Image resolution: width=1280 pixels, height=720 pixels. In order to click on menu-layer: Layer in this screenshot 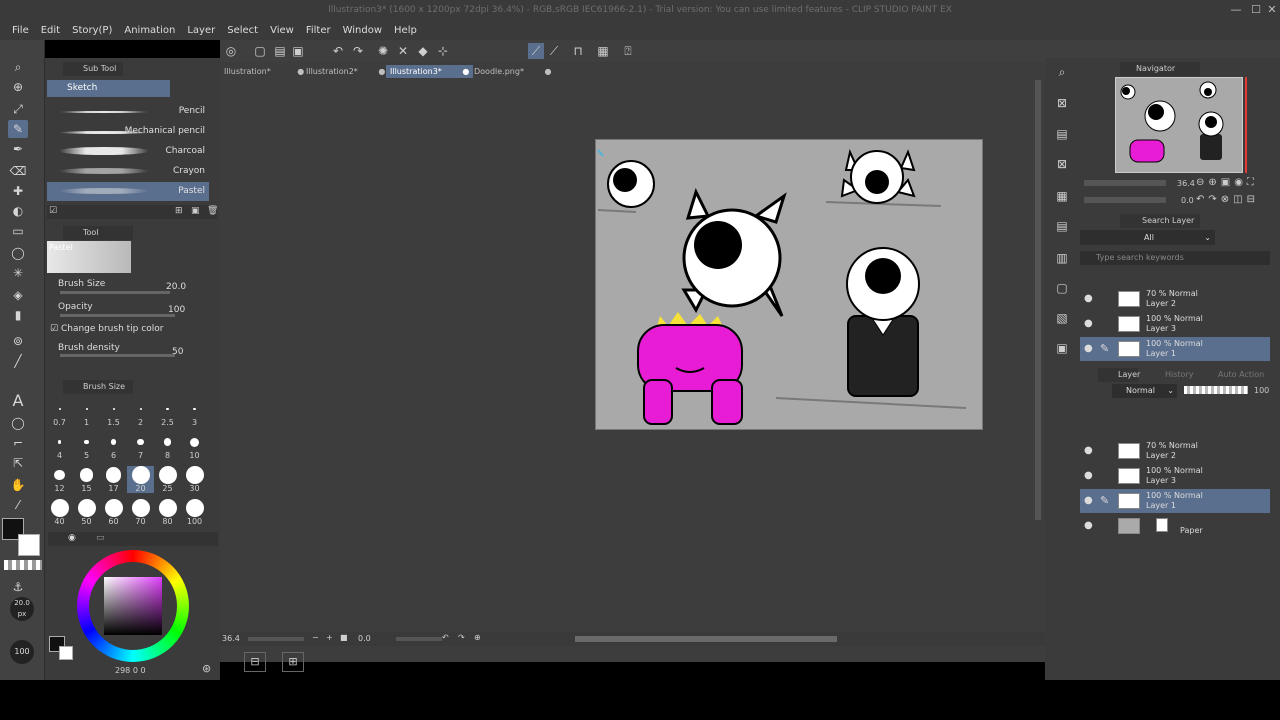, I will do `click(201, 30)`.